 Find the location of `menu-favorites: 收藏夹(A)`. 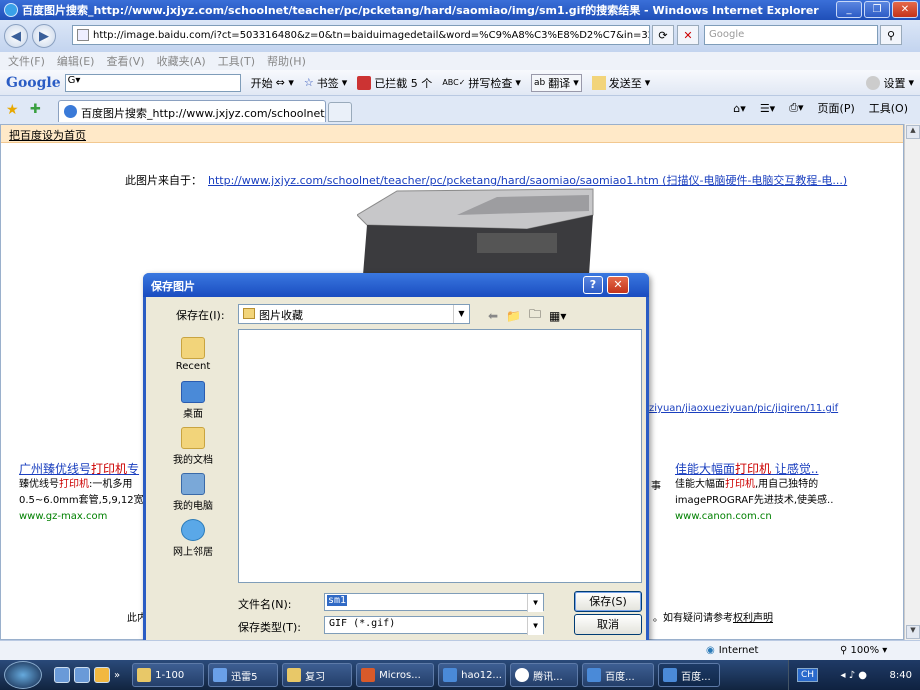

menu-favorites: 收藏夹(A) is located at coordinates (181, 61).